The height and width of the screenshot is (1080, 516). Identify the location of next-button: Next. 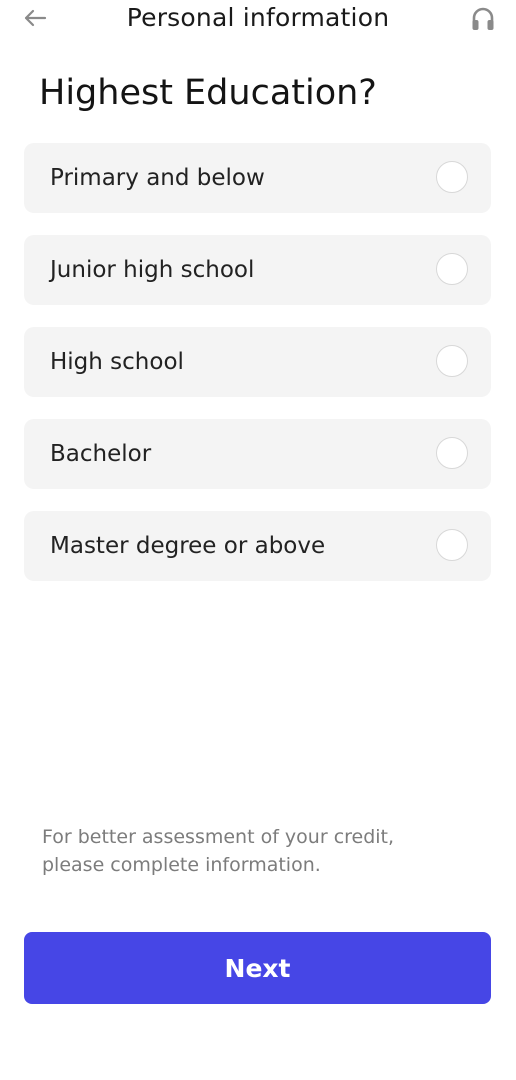
(257, 968).